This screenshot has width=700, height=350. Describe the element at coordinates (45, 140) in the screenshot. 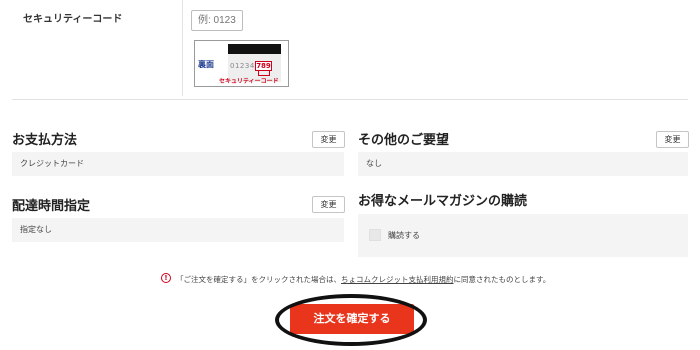

I see `payment-method-title: お支払方法` at that location.